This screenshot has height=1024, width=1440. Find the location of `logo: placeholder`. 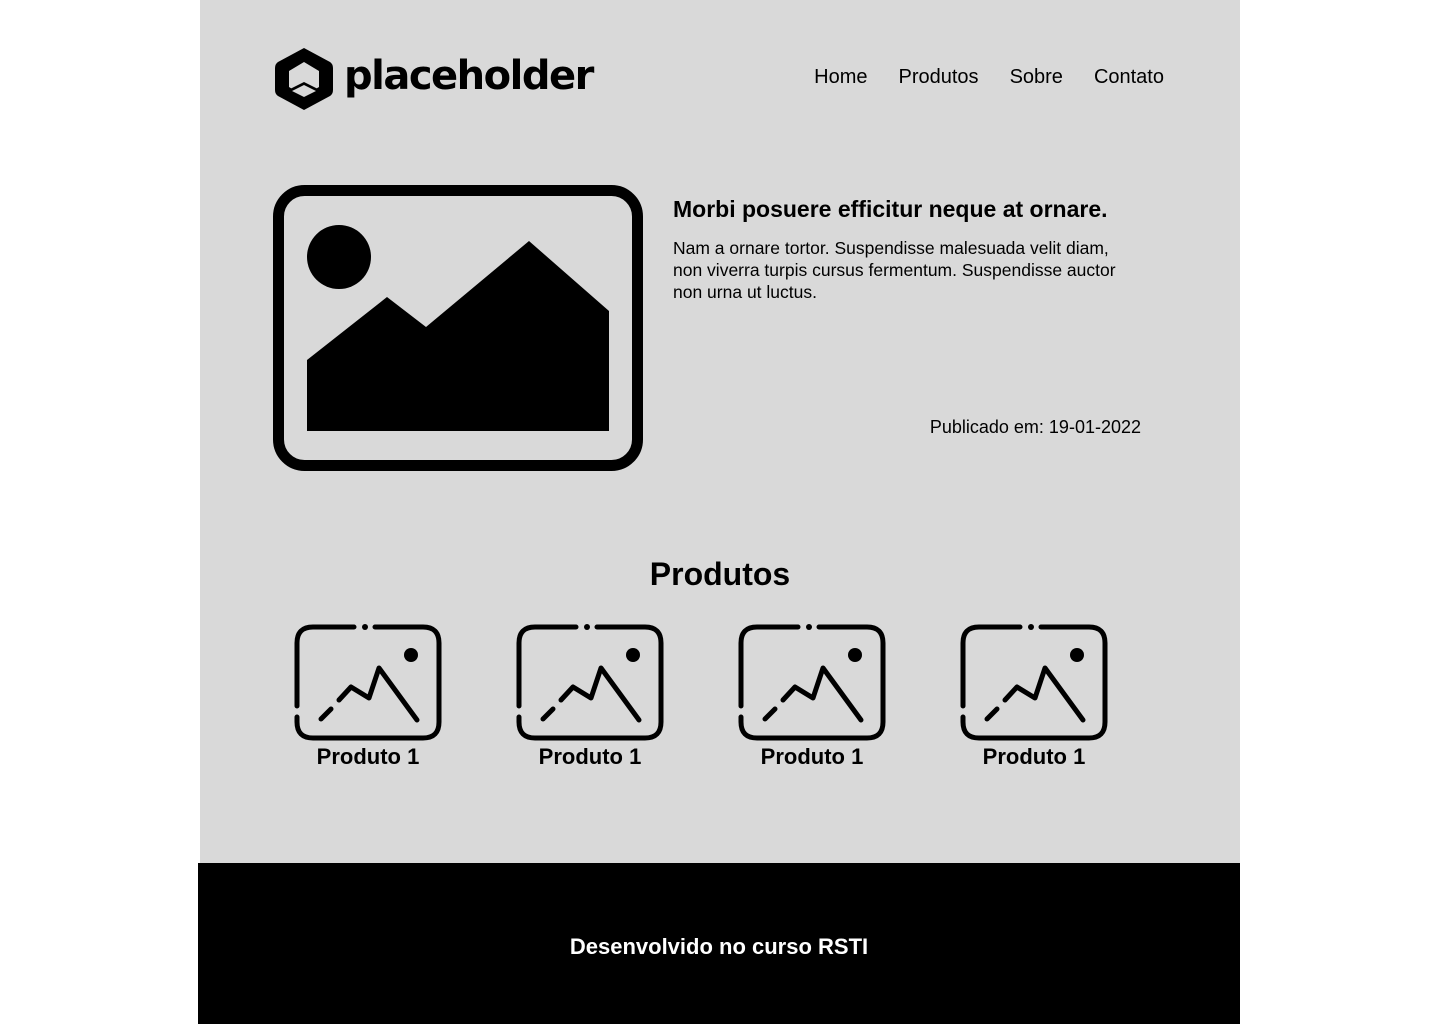

logo: placeholder is located at coordinates (433, 79).